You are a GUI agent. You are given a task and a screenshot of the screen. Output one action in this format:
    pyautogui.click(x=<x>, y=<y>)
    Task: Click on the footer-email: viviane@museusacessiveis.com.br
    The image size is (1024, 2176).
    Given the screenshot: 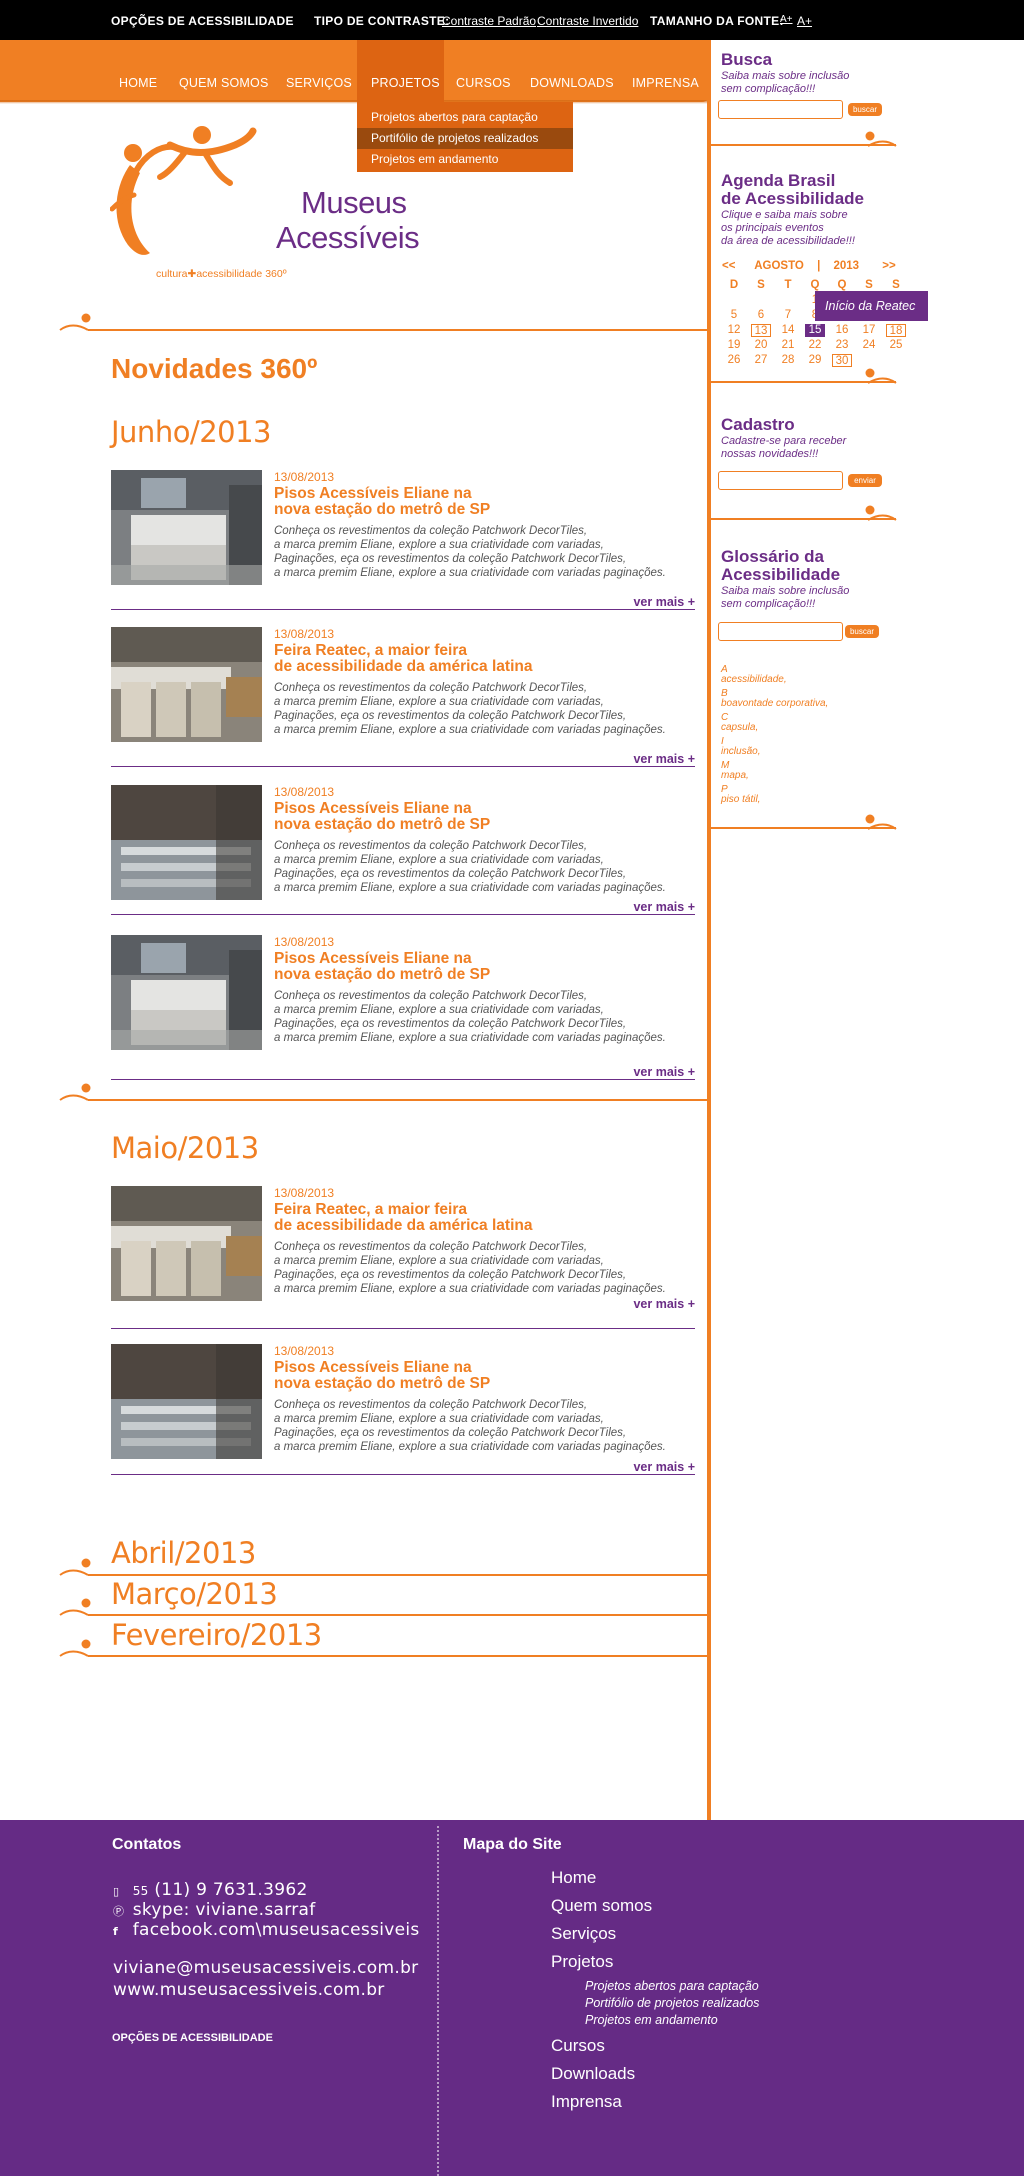 What is the action you would take?
    pyautogui.click(x=265, y=1968)
    